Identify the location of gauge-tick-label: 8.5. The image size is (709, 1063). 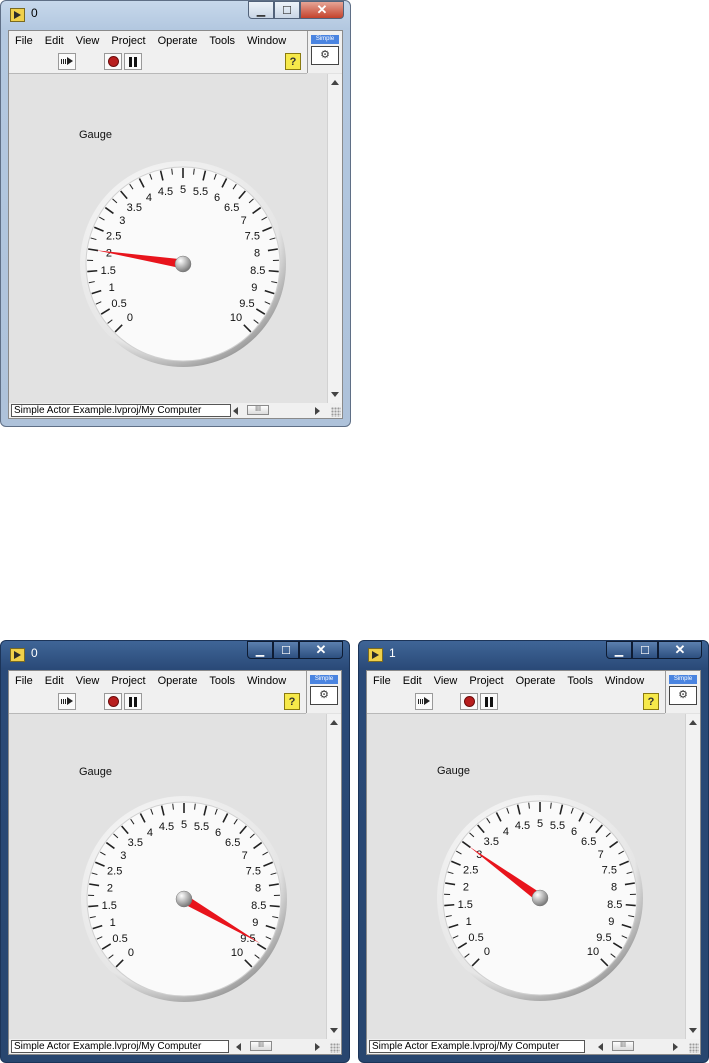
(258, 906).